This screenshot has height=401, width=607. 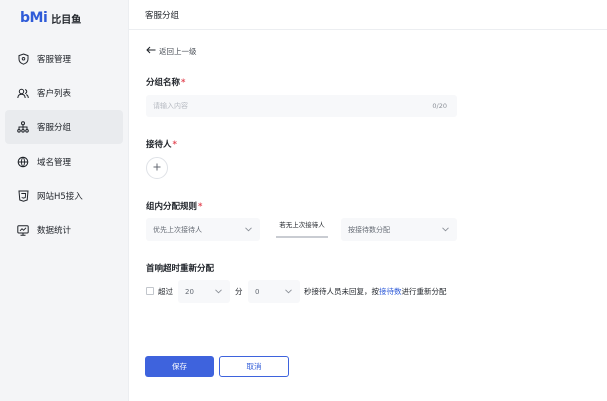 I want to click on plus-icon, so click(x=157, y=168).